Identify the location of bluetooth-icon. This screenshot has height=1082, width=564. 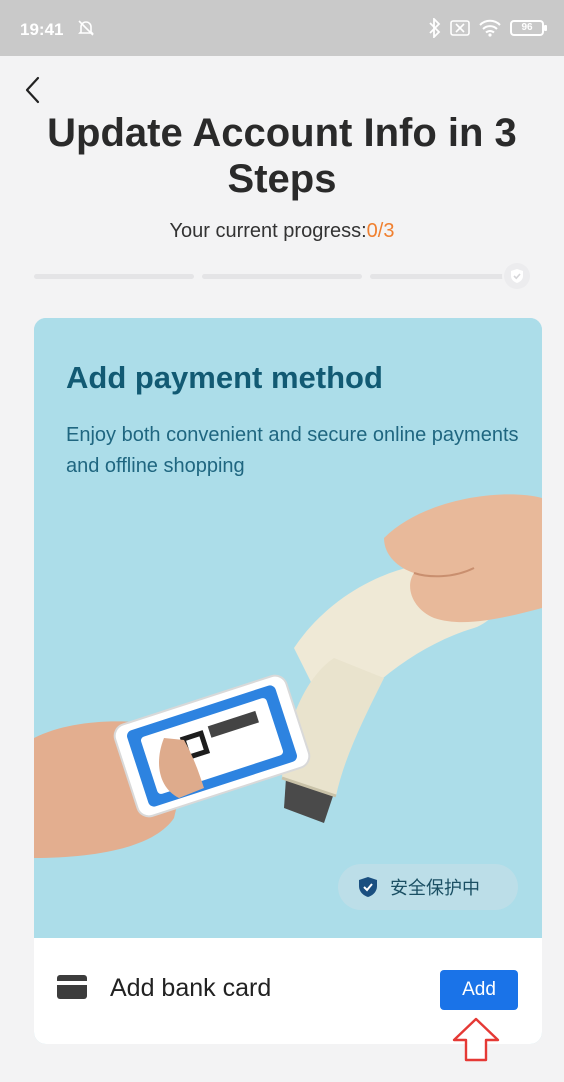
(435, 28).